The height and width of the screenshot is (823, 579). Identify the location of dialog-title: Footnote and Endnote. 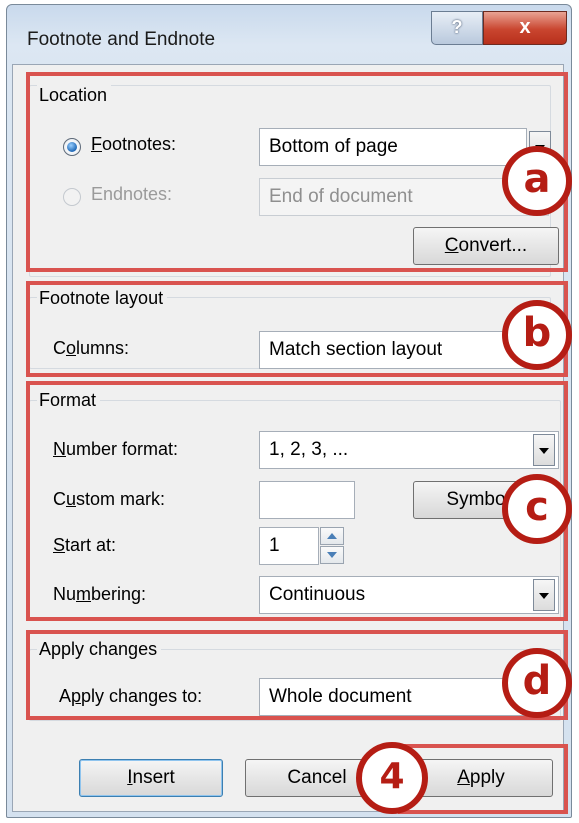
(121, 39).